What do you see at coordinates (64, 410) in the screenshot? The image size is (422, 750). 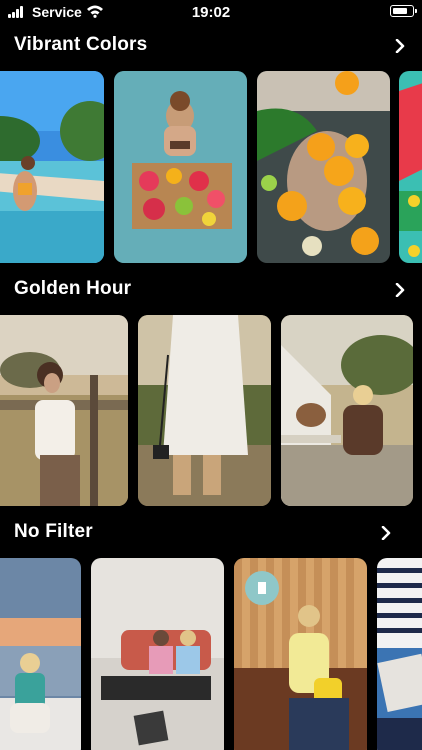 I see `field-fence-portrait-photo` at bounding box center [64, 410].